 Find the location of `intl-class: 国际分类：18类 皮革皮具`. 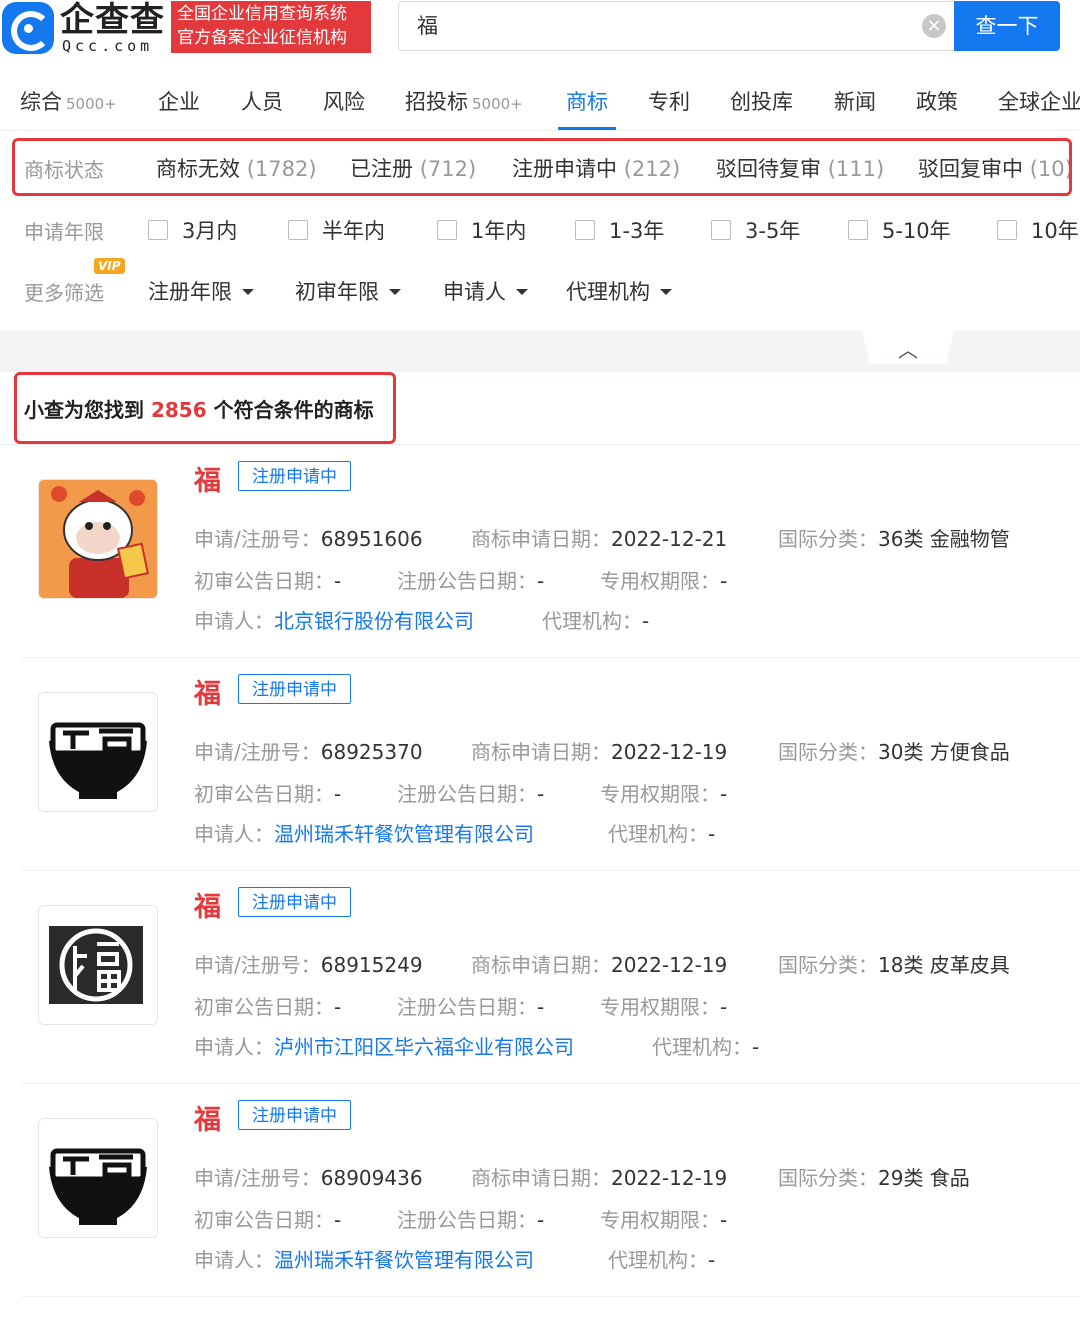

intl-class: 国际分类：18类 皮革皮具 is located at coordinates (894, 965).